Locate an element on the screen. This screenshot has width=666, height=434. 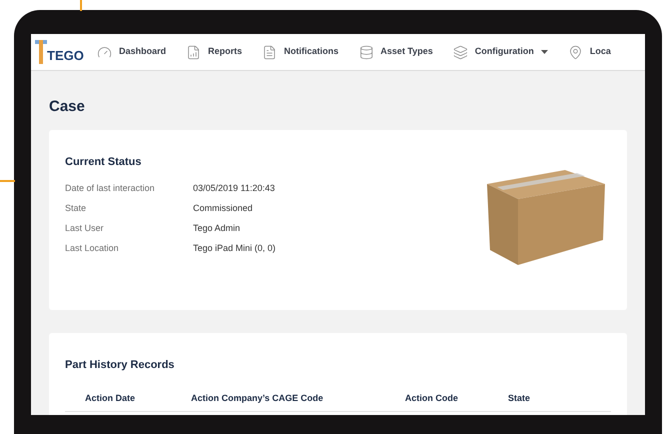
field-label: Date of last interaction is located at coordinates (110, 188).